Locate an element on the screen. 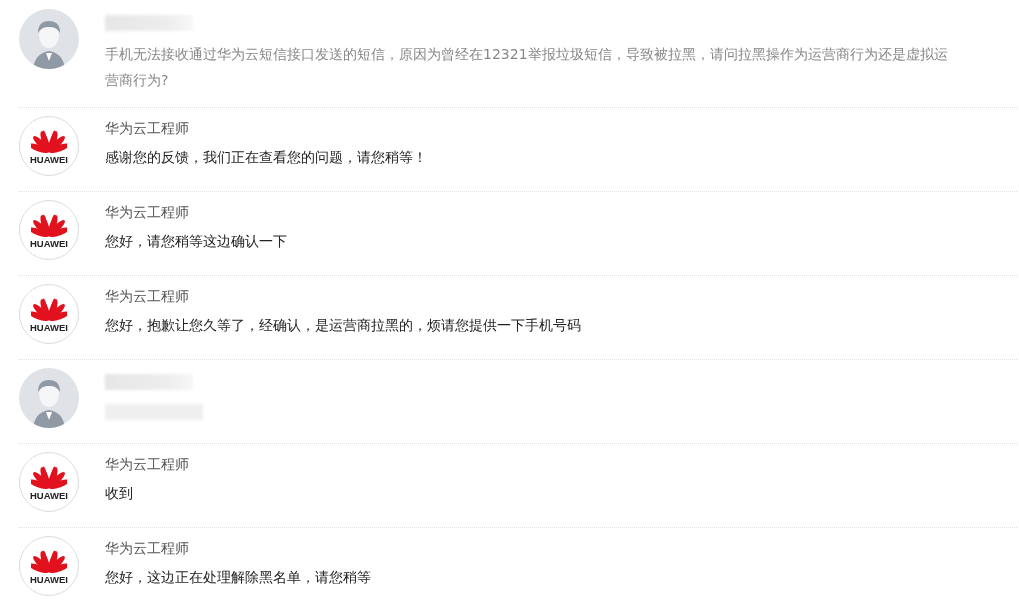  message-text: 您好，这边正在处理解除黑名单，请您稍等 is located at coordinates (238, 577).